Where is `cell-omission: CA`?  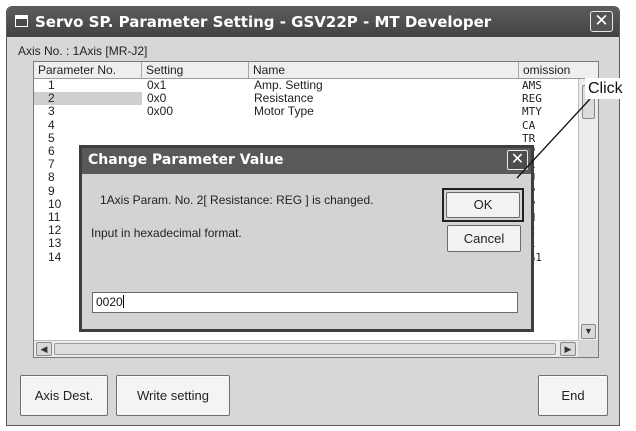
cell-omission: CA is located at coordinates (529, 125).